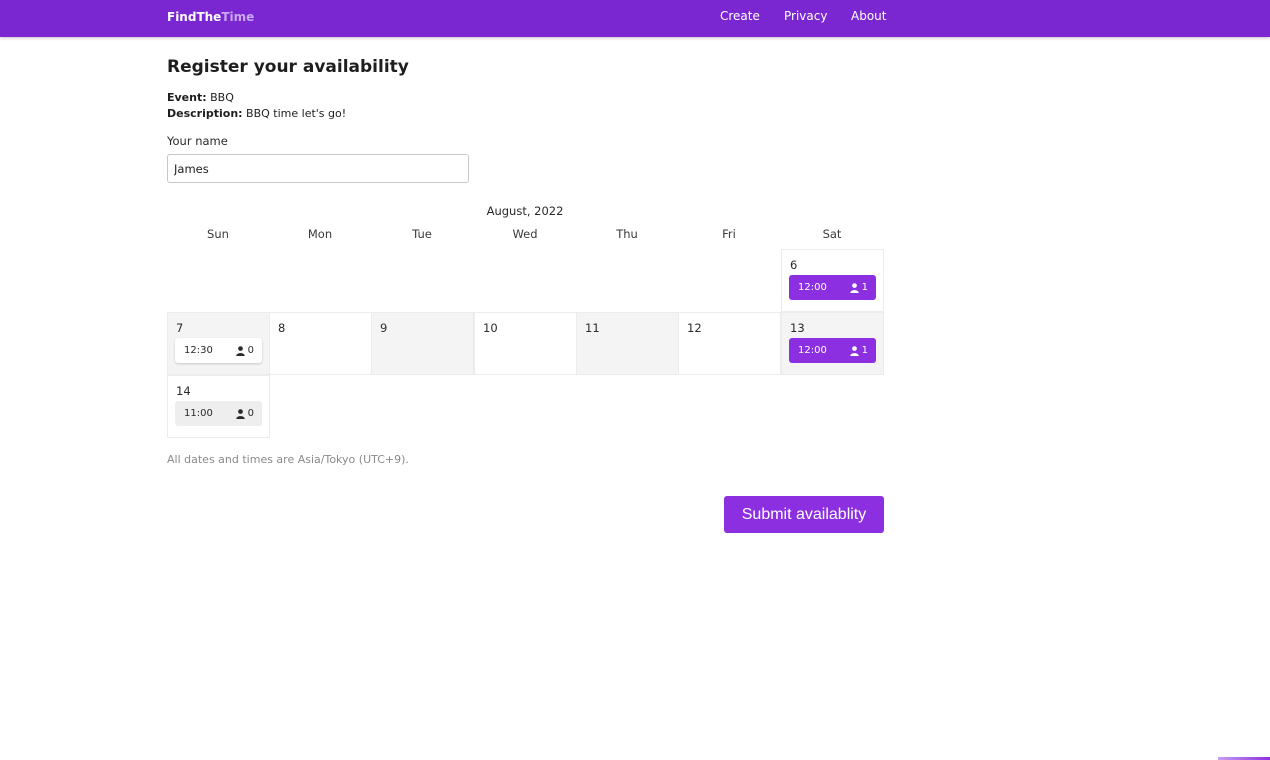 The image size is (1270, 760). I want to click on name-input, so click(318, 168).